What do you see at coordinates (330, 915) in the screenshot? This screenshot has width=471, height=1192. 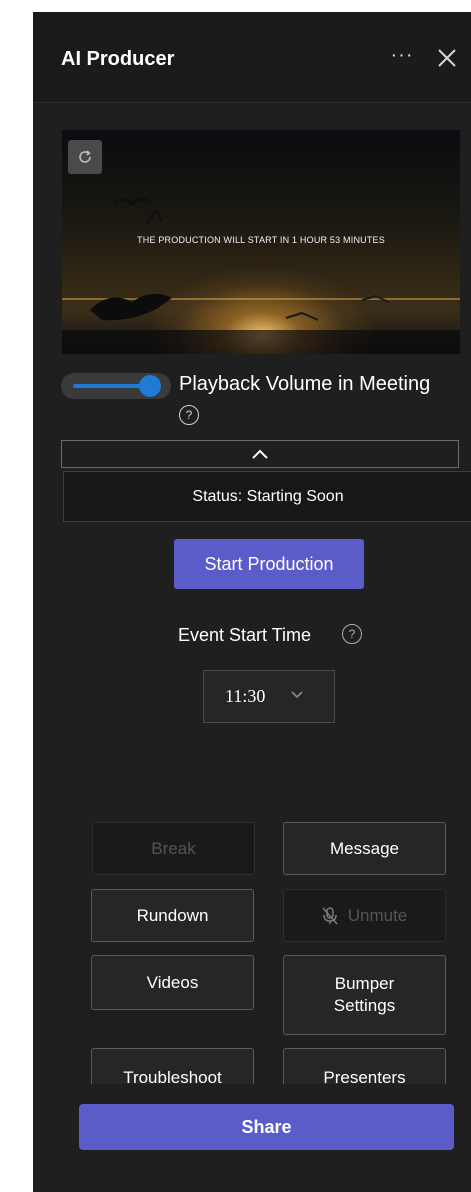 I see `mic-off-icon` at bounding box center [330, 915].